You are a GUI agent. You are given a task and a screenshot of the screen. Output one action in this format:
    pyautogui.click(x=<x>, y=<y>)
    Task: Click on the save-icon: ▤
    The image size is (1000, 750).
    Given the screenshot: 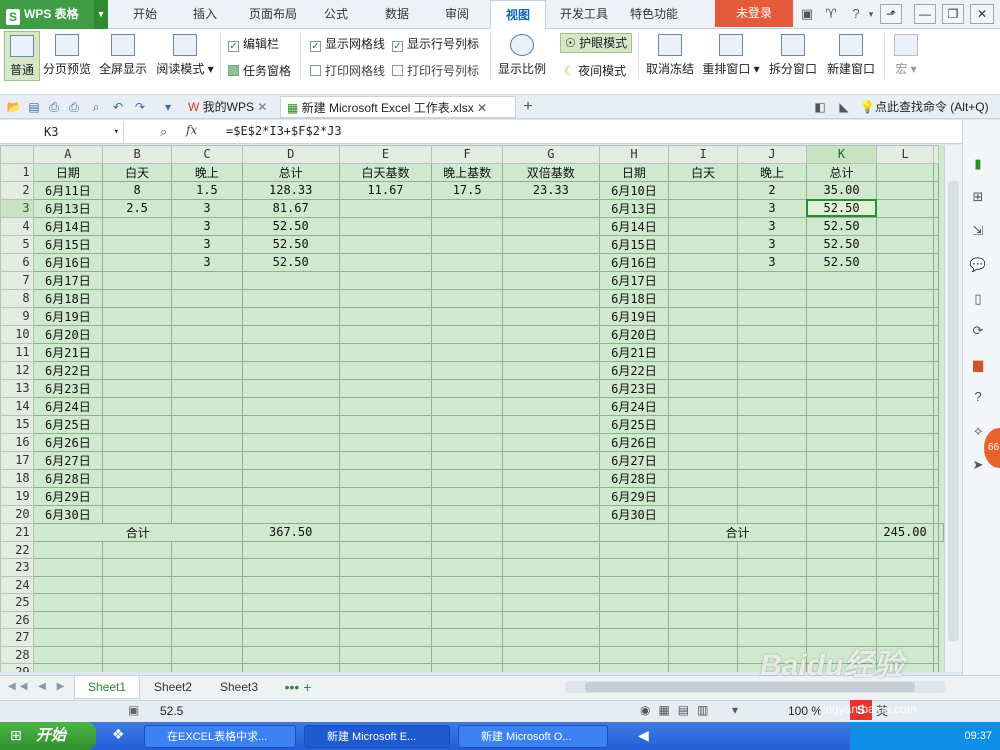 What is the action you would take?
    pyautogui.click(x=34, y=107)
    